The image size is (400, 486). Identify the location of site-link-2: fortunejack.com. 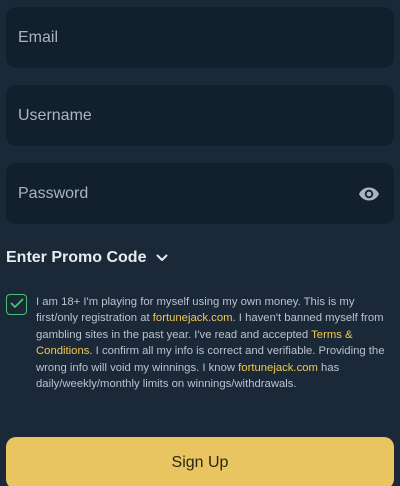
(278, 368).